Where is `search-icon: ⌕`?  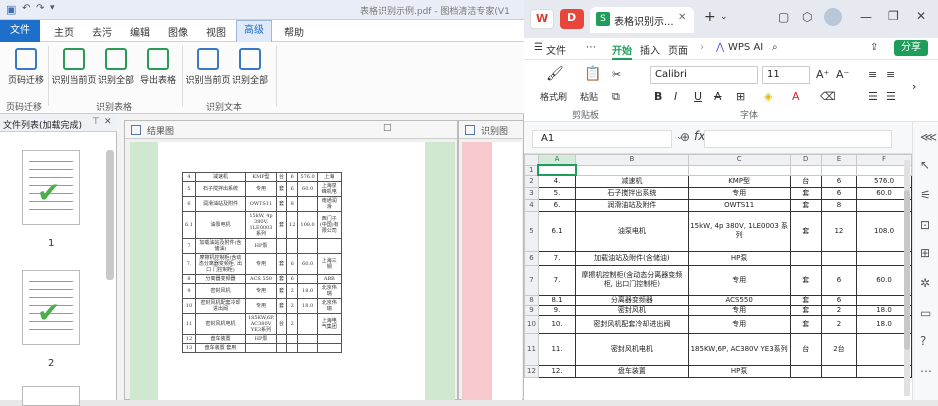
search-icon: ⌕ is located at coordinates (775, 47).